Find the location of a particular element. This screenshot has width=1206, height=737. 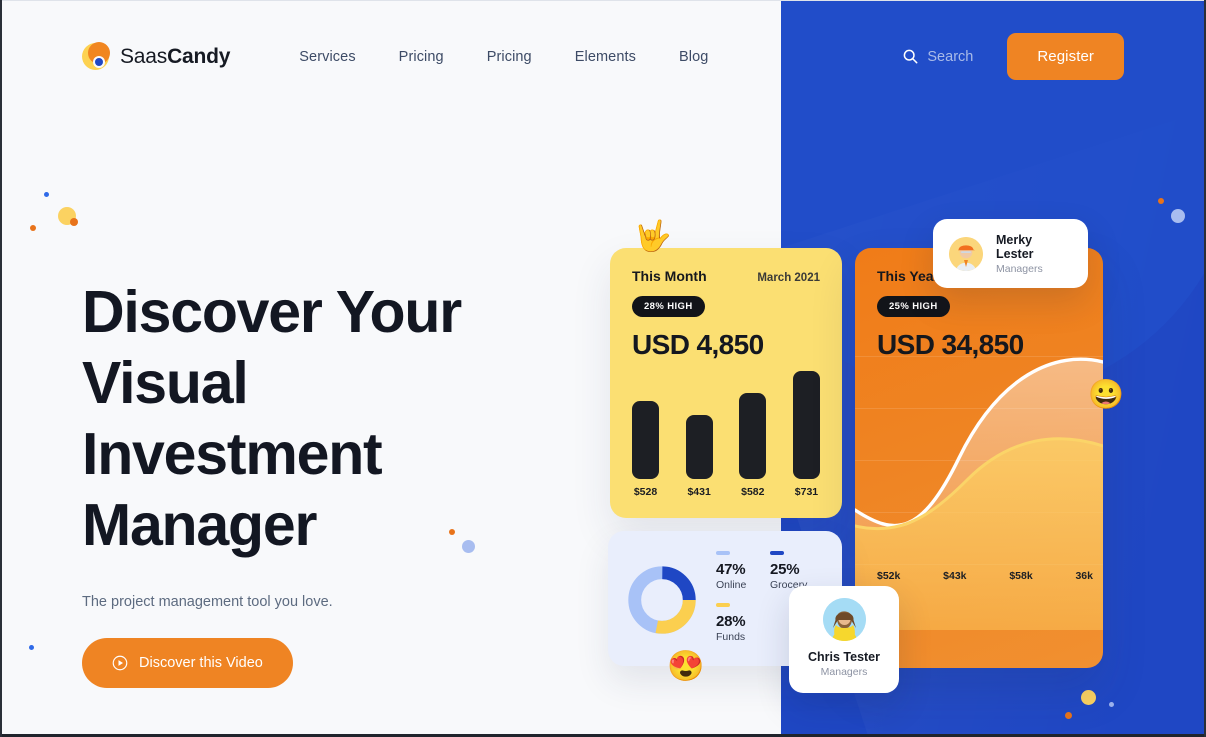

discover-video-label: Discover this Video is located at coordinates (201, 663).